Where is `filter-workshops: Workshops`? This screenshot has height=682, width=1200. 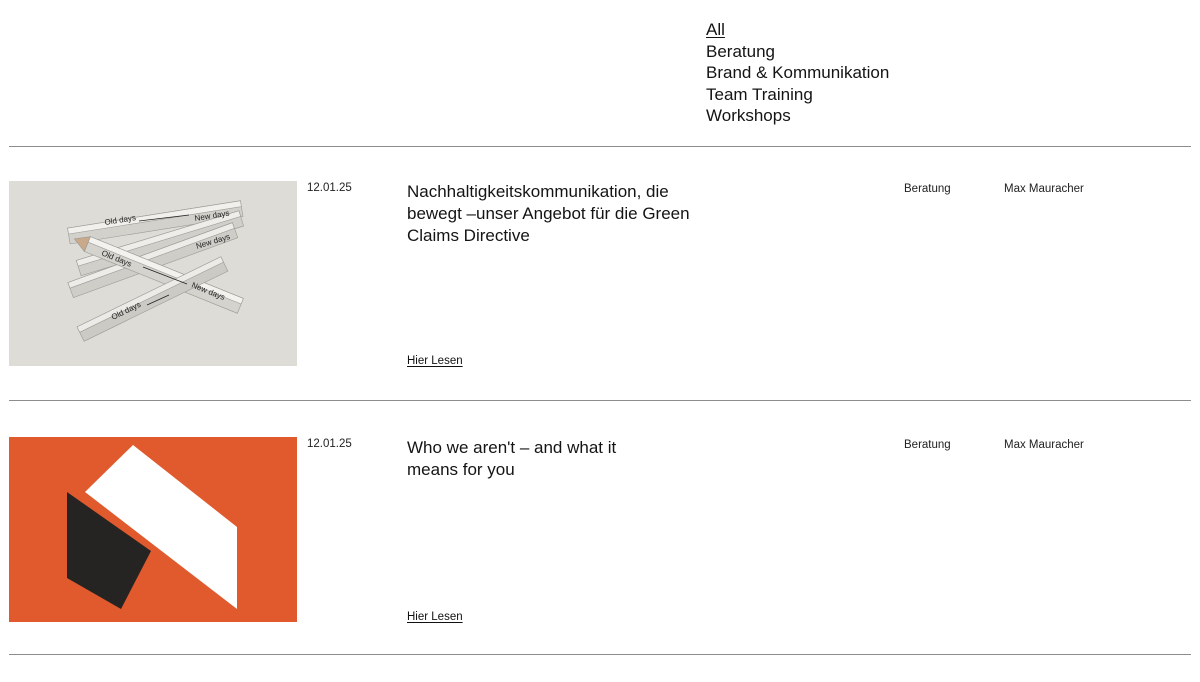
filter-workshops: Workshops is located at coordinates (797, 116).